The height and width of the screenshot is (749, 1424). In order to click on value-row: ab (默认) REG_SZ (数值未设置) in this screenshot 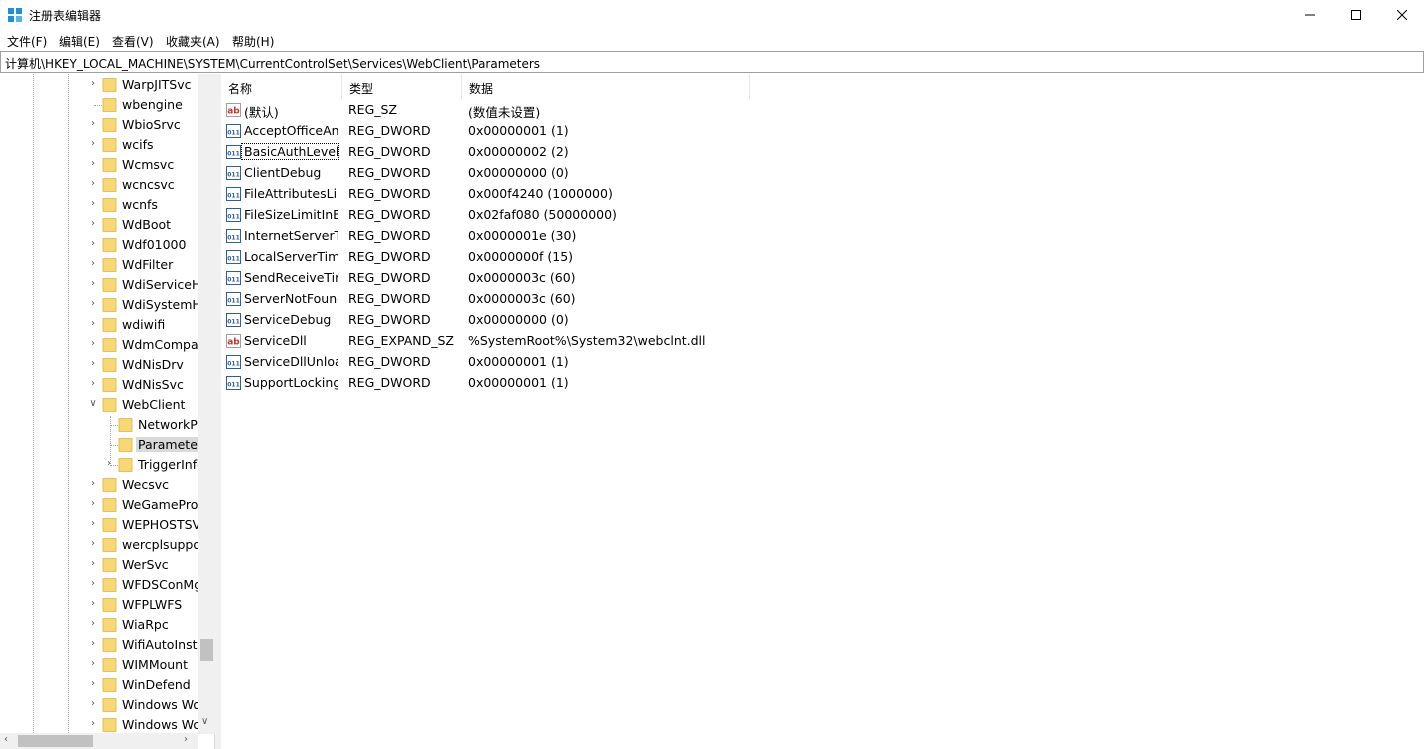, I will do `click(571, 110)`.